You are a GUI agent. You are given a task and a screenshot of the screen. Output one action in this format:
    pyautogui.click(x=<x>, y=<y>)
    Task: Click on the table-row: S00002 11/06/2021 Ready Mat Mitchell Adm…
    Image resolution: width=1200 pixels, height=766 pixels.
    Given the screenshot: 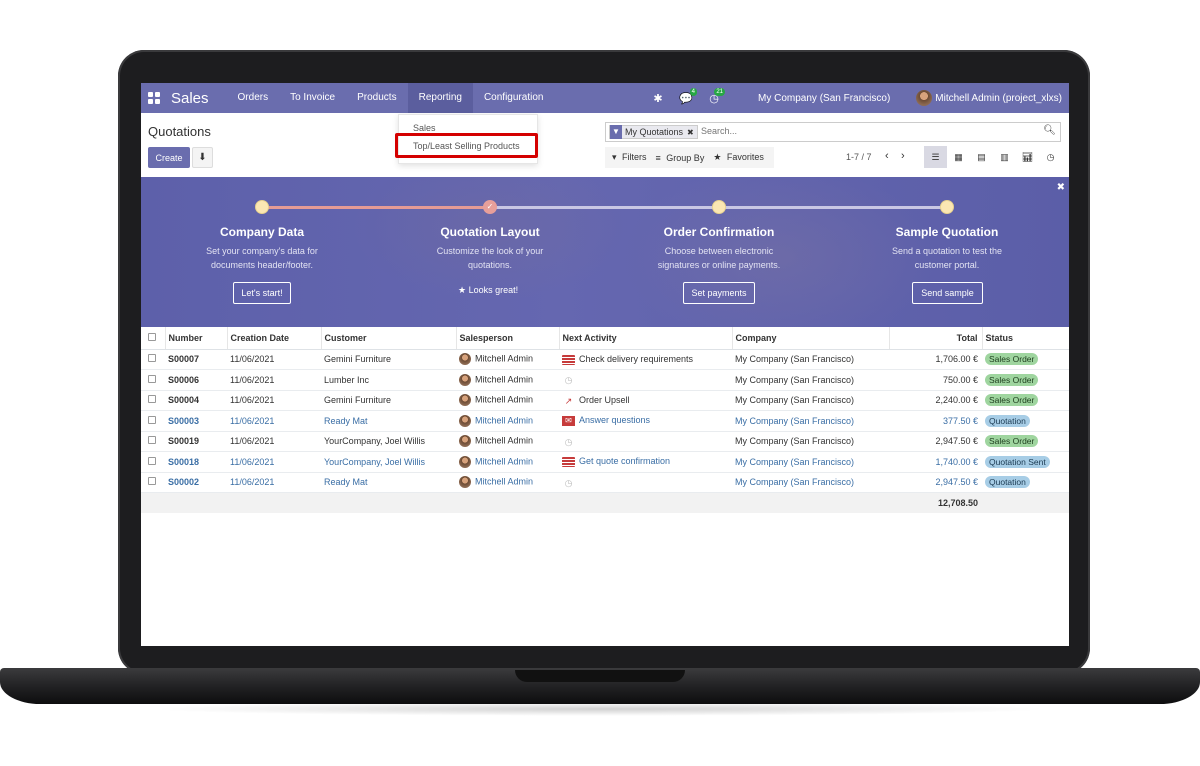 What is the action you would take?
    pyautogui.click(x=605, y=482)
    